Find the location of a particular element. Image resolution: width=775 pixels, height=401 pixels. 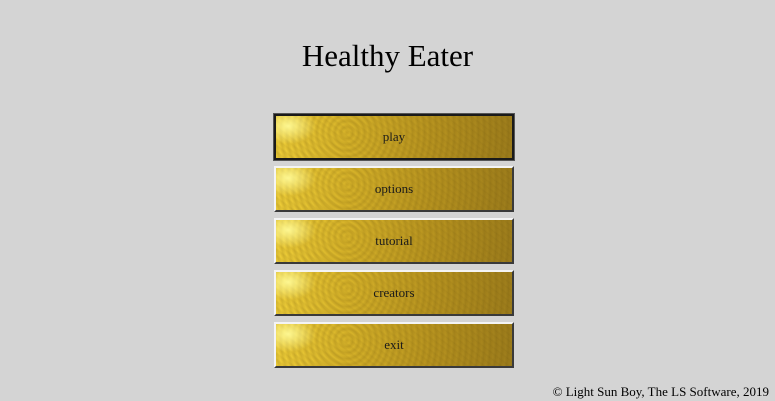

play-button-label: play is located at coordinates (394, 136).